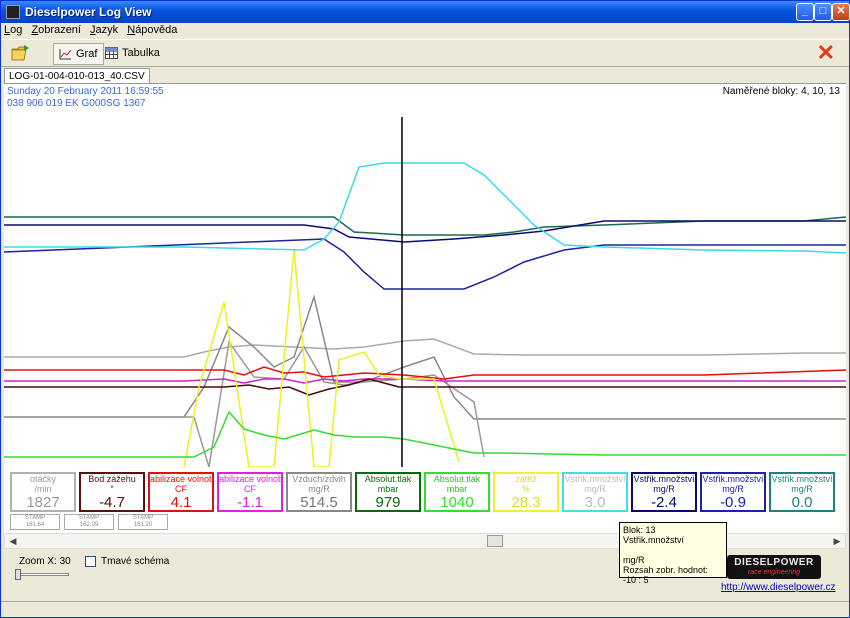 The width and height of the screenshot is (850, 618). I want to click on trace-dark-green, so click(425, 226).